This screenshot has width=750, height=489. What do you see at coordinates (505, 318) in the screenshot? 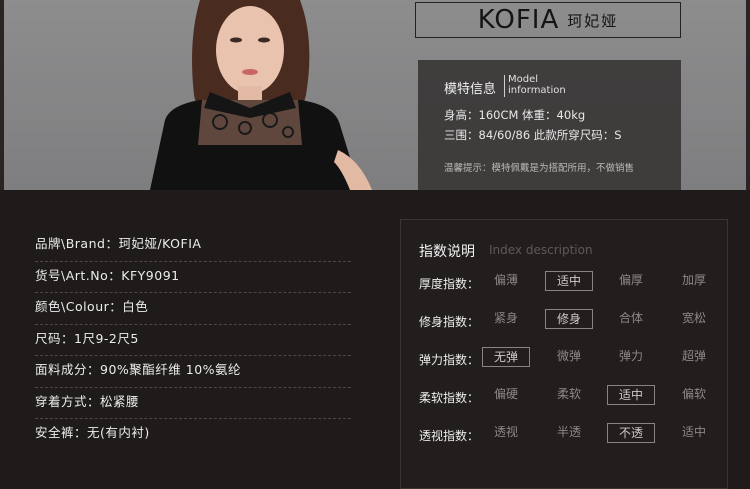
I see `index-option: 紧身` at bounding box center [505, 318].